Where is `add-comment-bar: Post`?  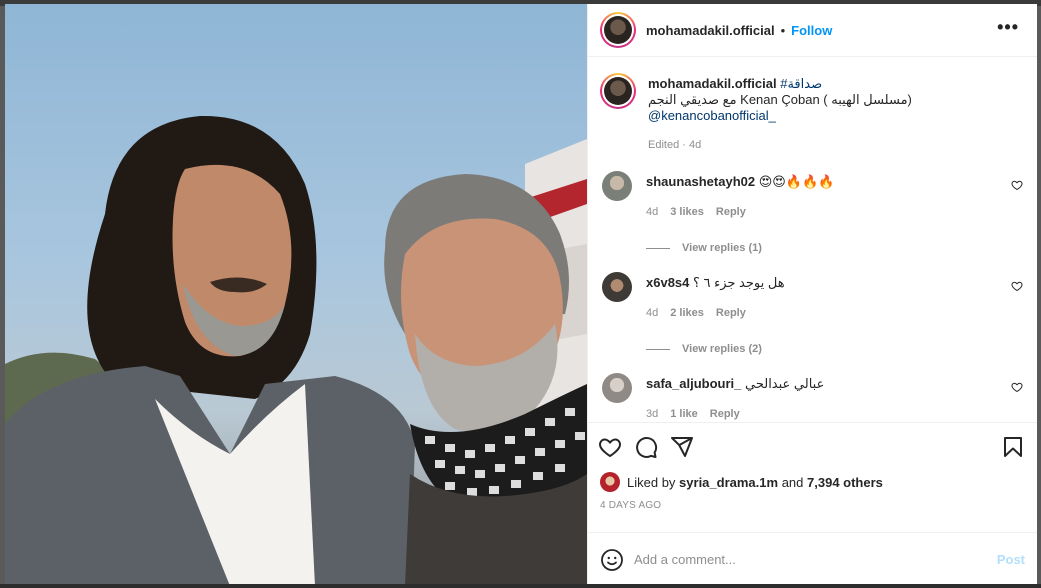 add-comment-bar: Post is located at coordinates (812, 559).